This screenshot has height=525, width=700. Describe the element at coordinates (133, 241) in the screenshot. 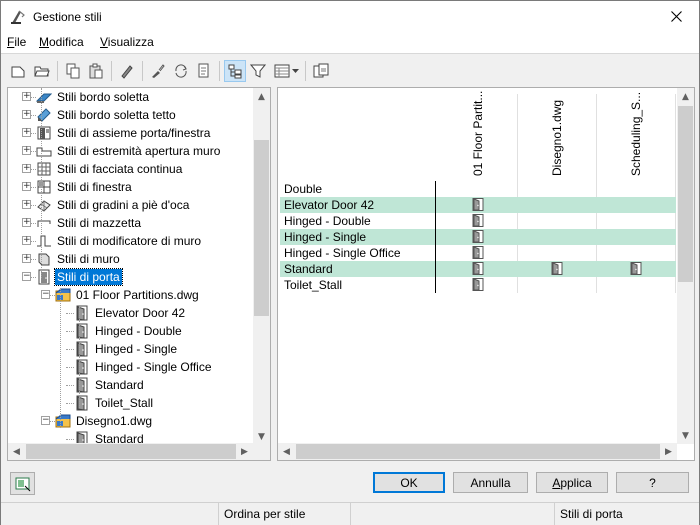

I see `tree-item: + Stili di modificatore di muro` at that location.